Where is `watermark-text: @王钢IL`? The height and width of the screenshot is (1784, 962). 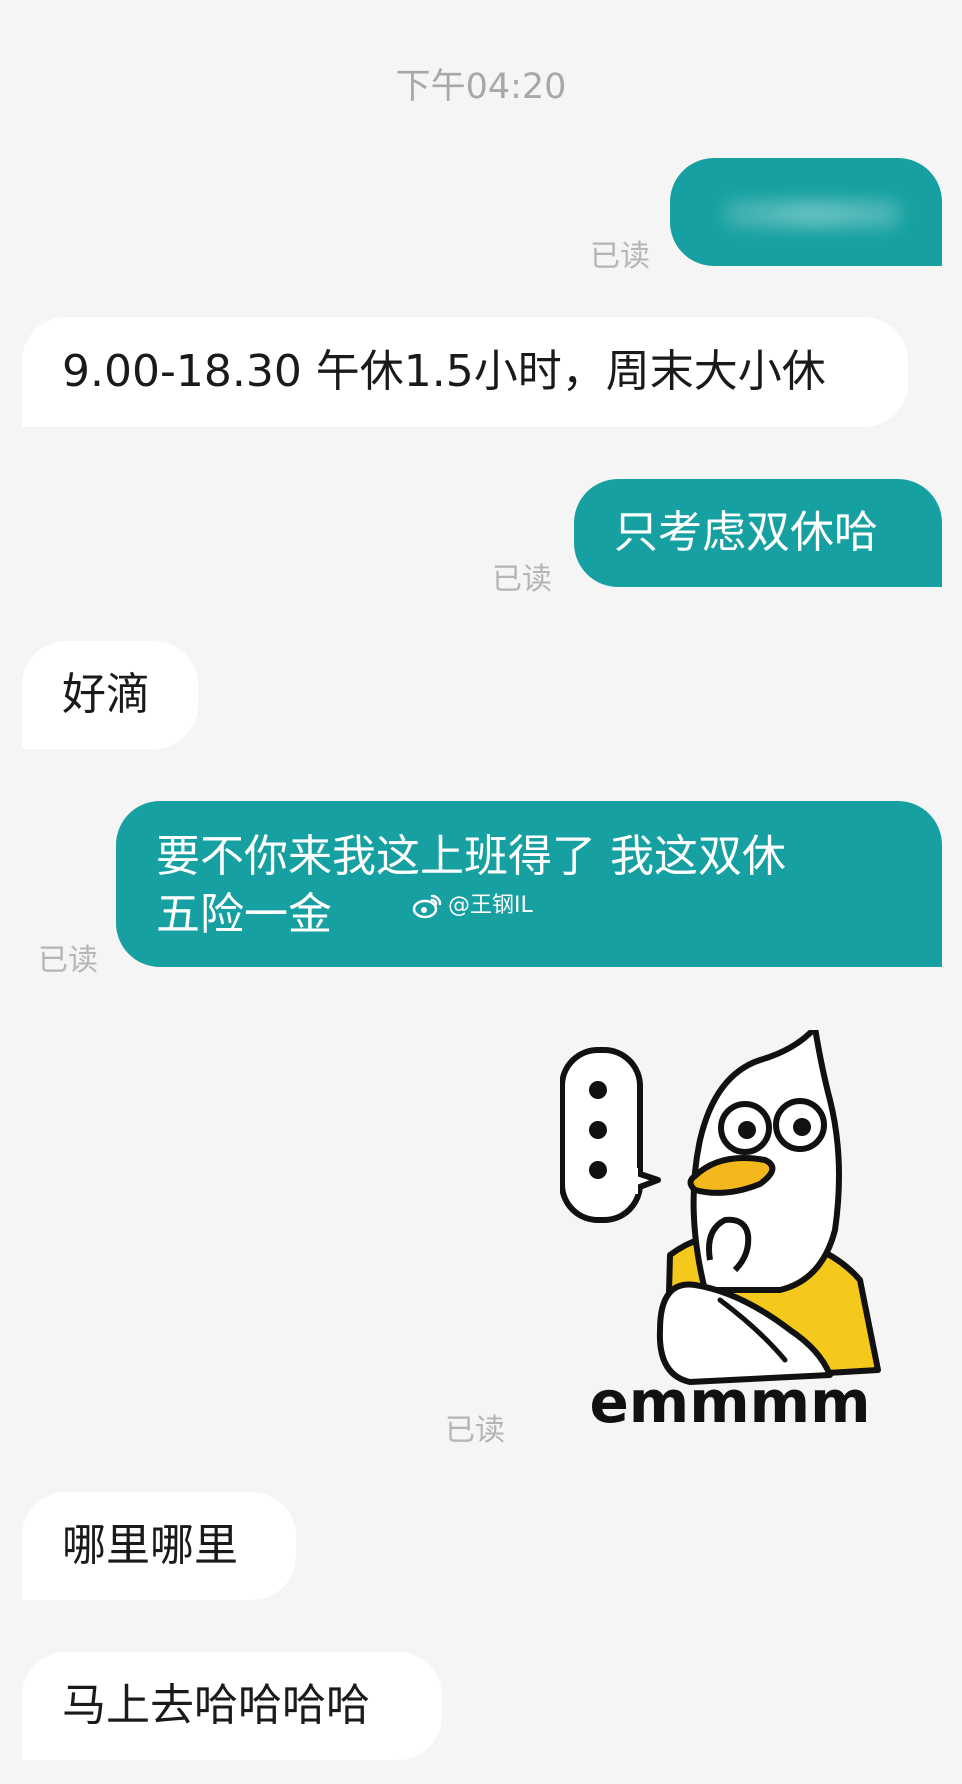 watermark-text: @王钢IL is located at coordinates (490, 905).